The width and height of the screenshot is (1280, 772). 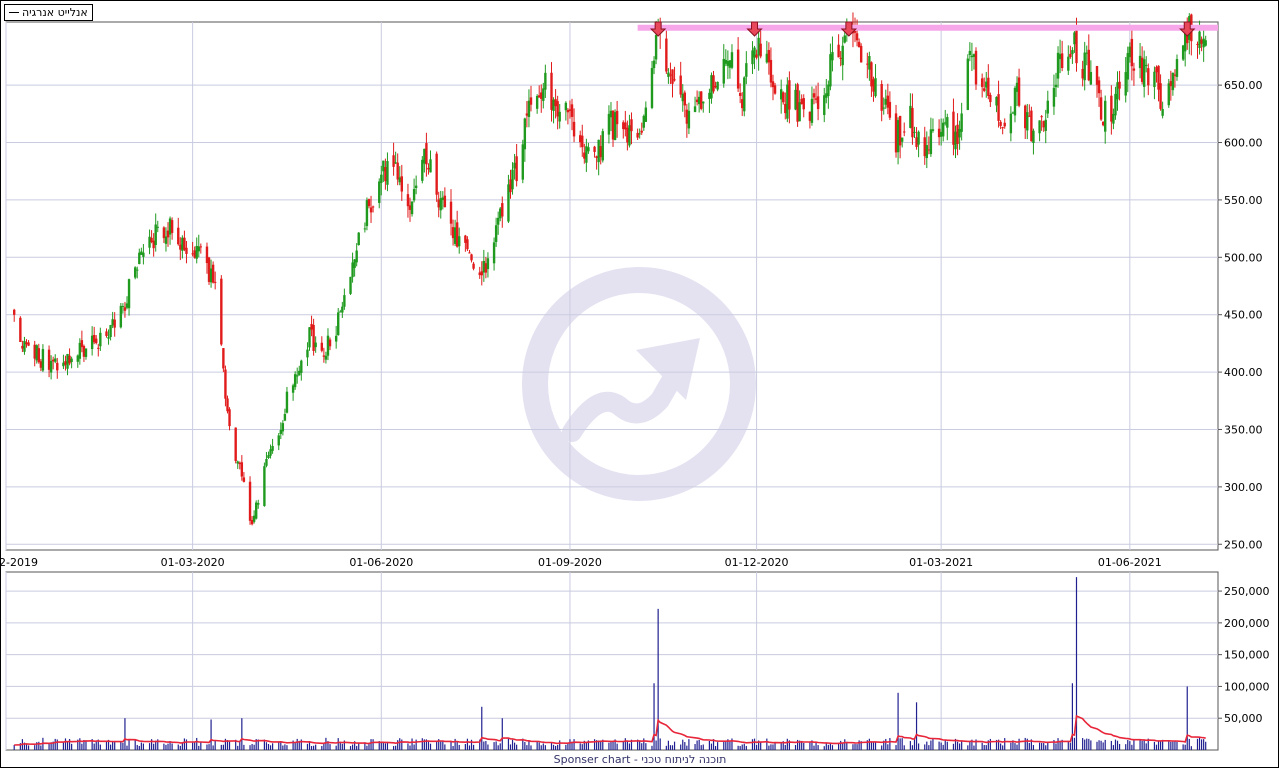 What do you see at coordinates (1243, 257) in the screenshot?
I see `price-tick-label: 500.00` at bounding box center [1243, 257].